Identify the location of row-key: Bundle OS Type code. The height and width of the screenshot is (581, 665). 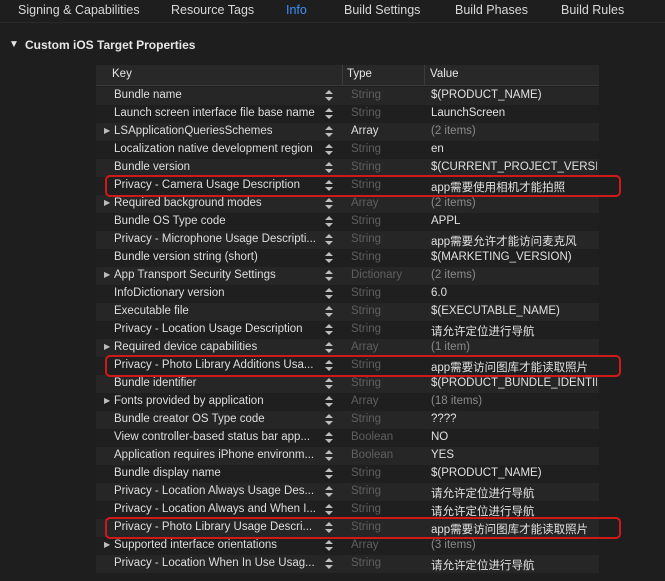
(217, 221).